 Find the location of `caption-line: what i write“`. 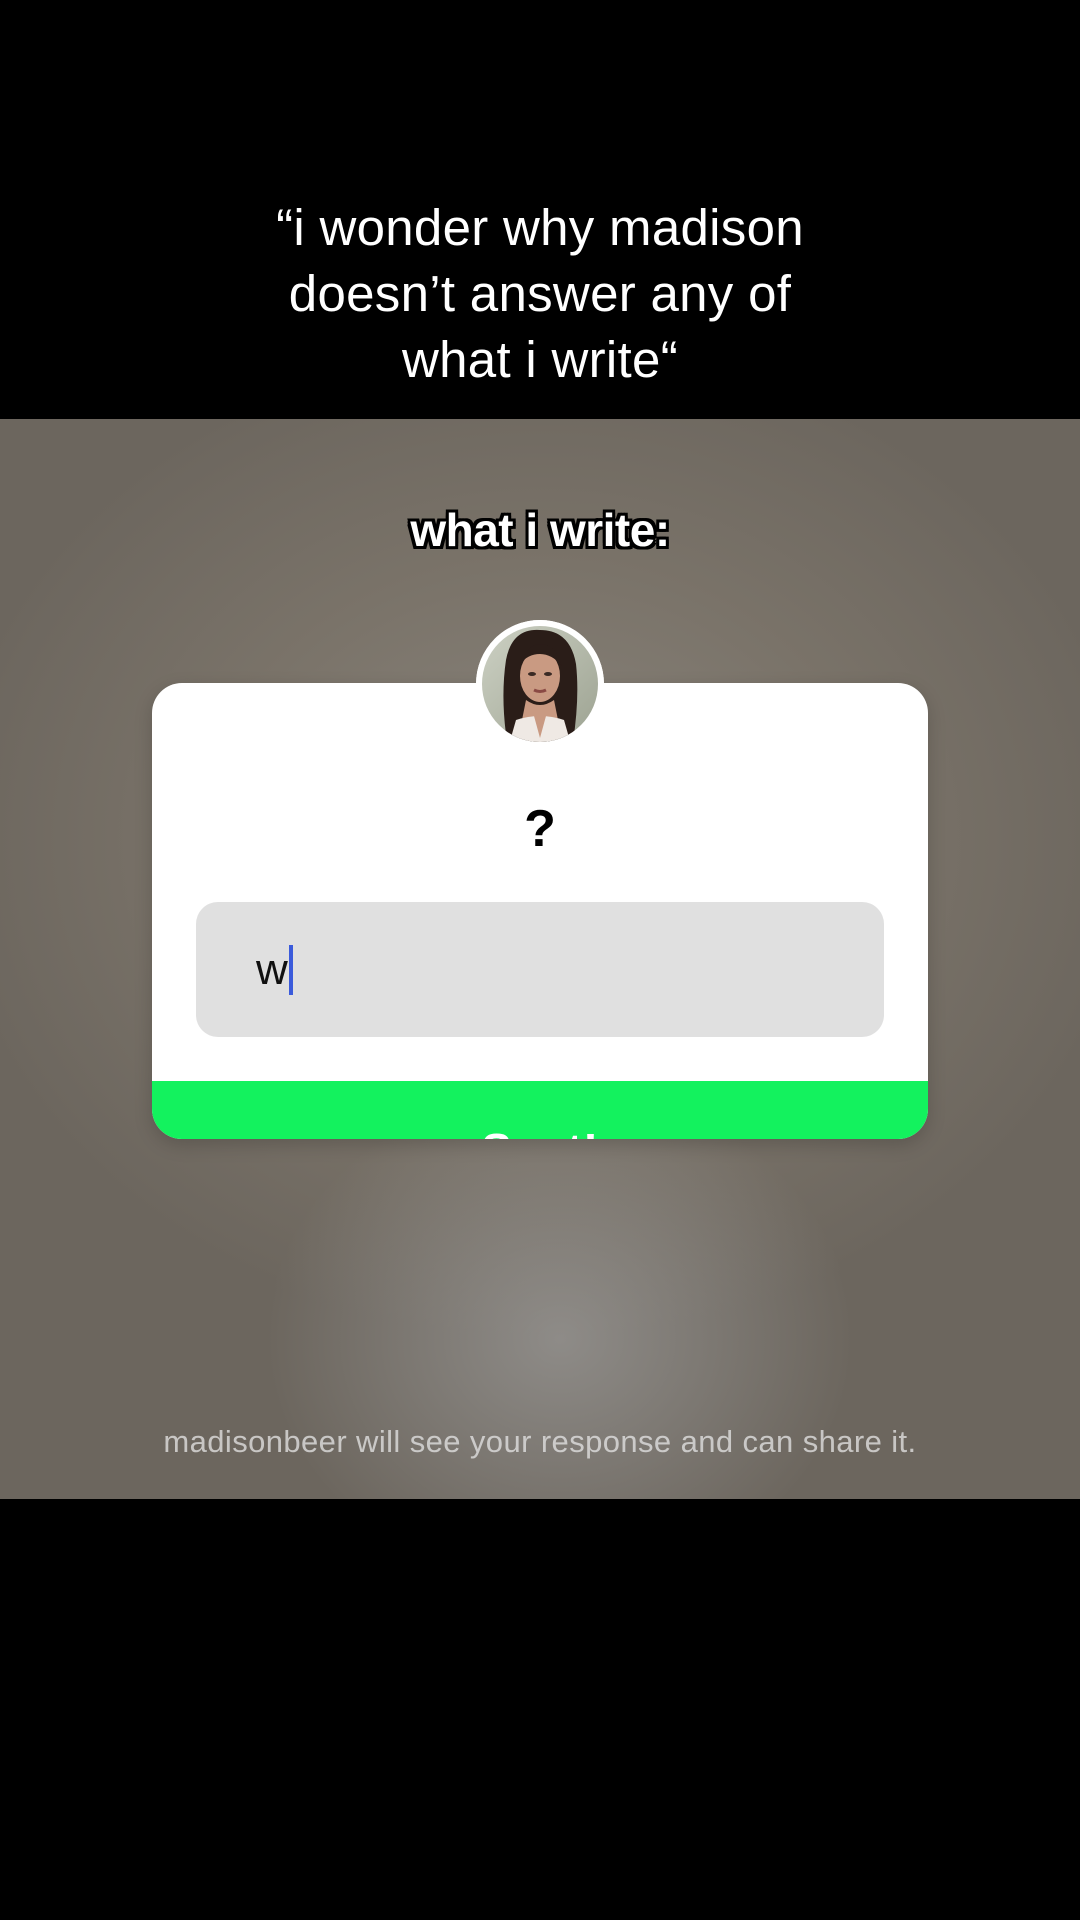

caption-line: what i write“ is located at coordinates (540, 359).